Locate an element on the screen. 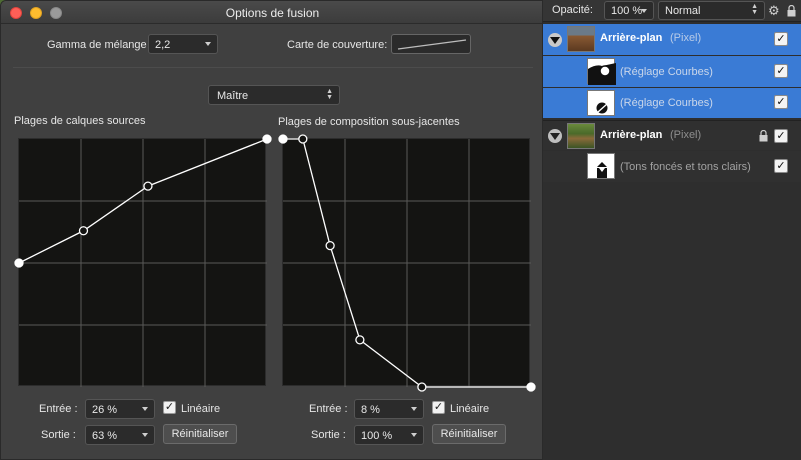 Image resolution: width=801 pixels, height=460 pixels. list-item: (Tons foncés et tons clairs) ✓ is located at coordinates (672, 166).